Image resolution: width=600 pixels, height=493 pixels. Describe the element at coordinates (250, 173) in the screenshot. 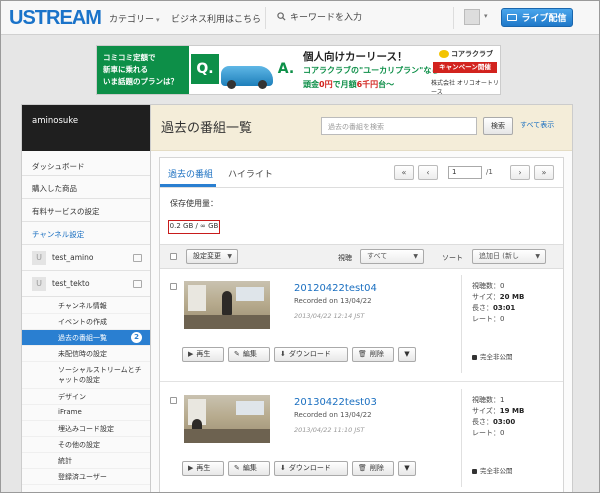

I see `tab-highlights: ハイライト` at that location.